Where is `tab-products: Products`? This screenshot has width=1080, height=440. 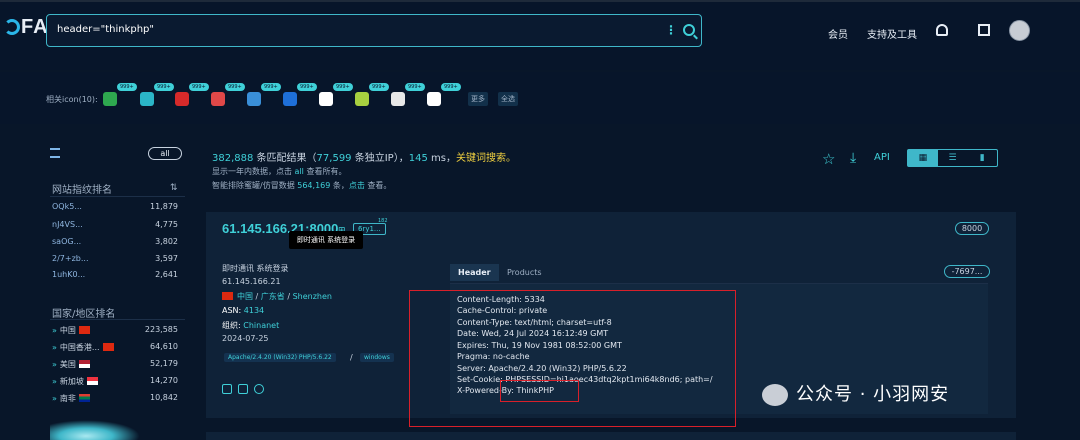
tab-products: Products is located at coordinates (524, 272).